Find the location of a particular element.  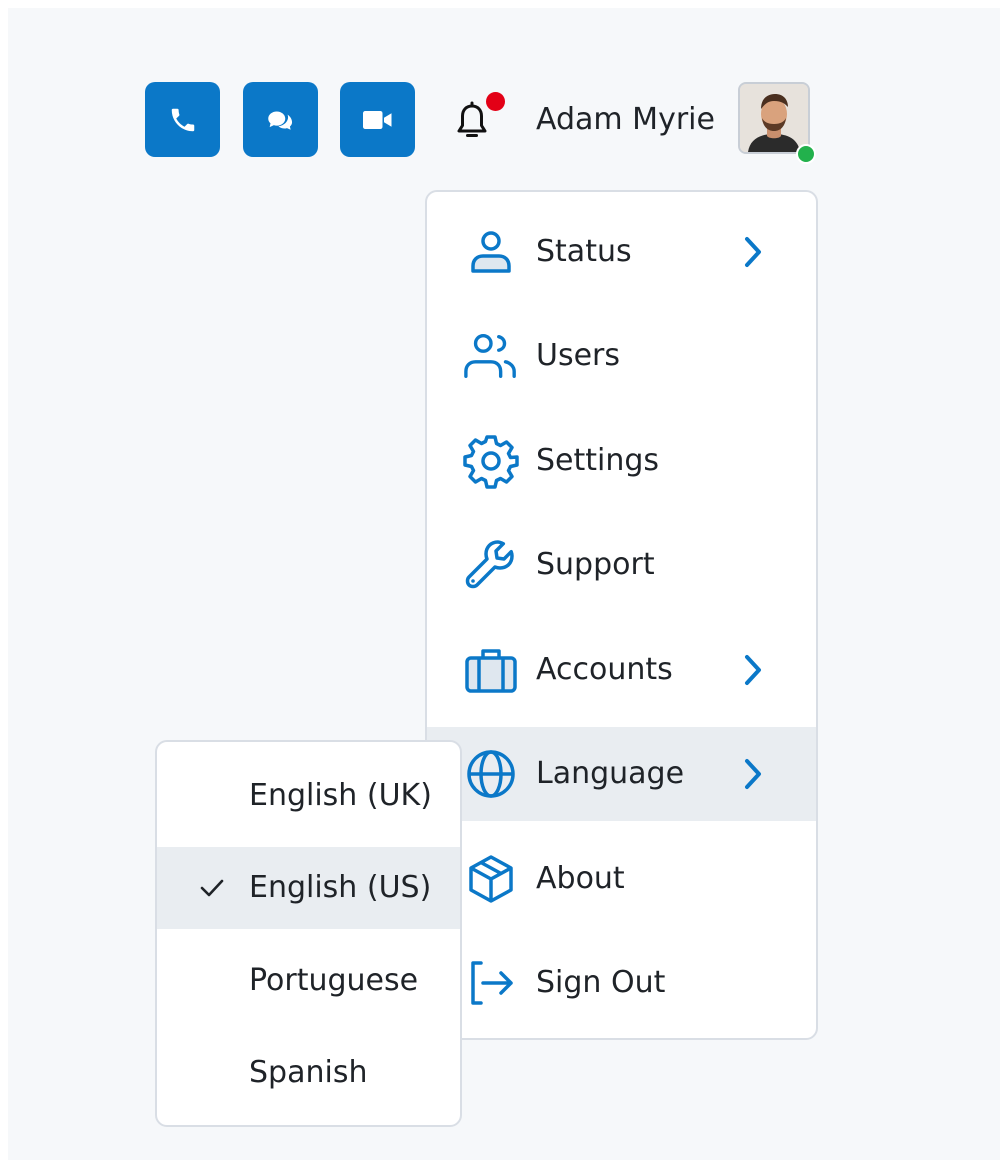

phone-button is located at coordinates (182, 119).